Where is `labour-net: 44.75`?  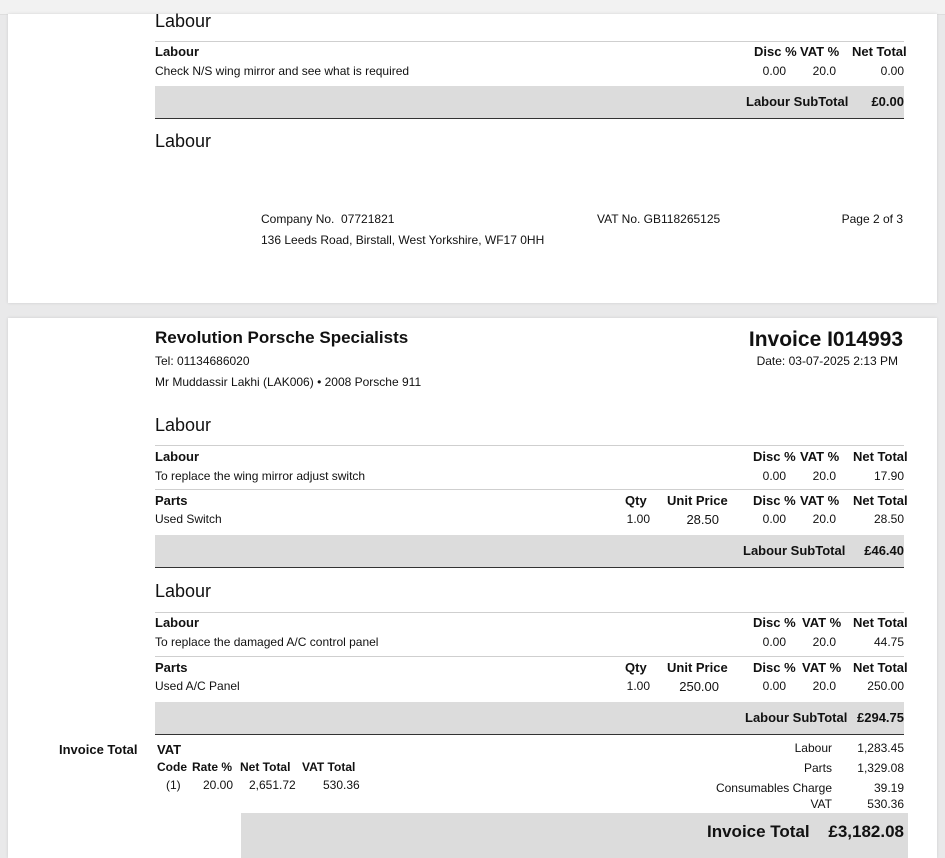
labour-net: 44.75 is located at coordinates (888, 642).